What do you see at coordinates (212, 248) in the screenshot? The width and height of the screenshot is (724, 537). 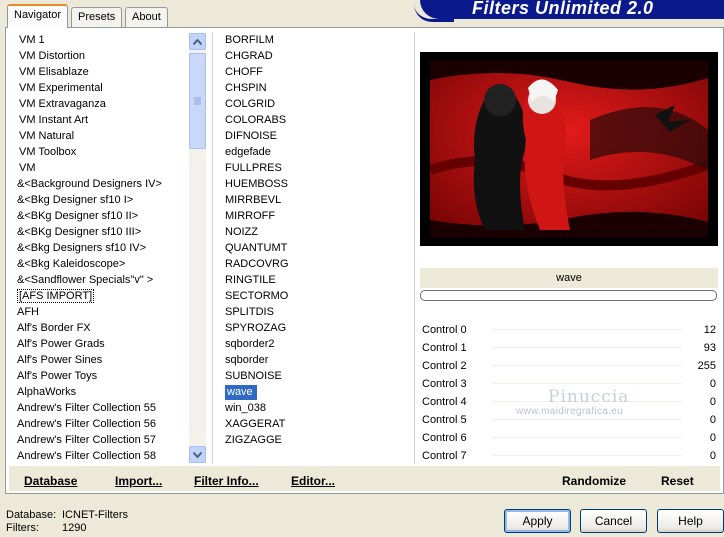 I see `list-separator` at bounding box center [212, 248].